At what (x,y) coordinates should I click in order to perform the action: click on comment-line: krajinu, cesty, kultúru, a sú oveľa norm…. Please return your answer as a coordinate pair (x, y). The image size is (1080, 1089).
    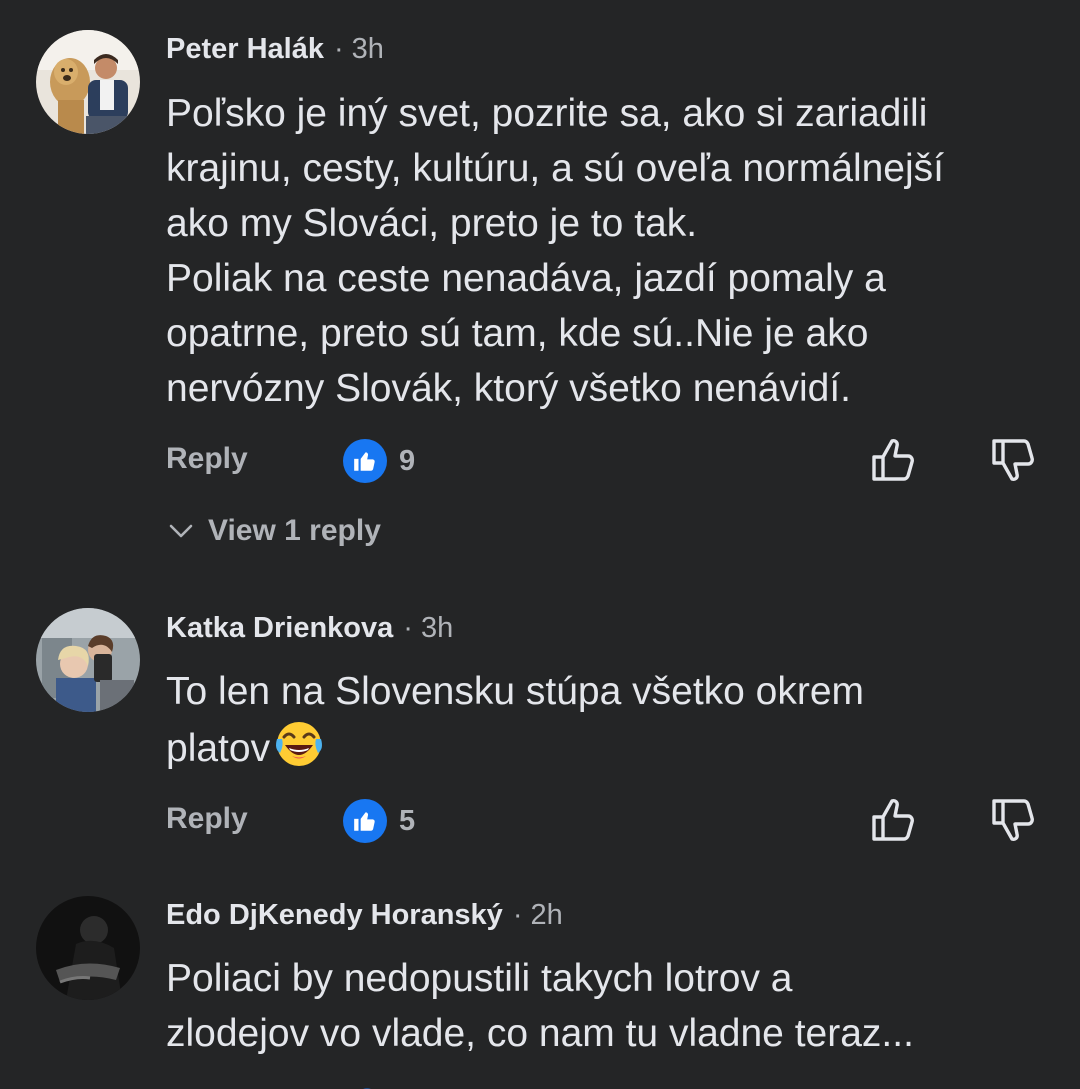
    Looking at the image, I should click on (555, 168).